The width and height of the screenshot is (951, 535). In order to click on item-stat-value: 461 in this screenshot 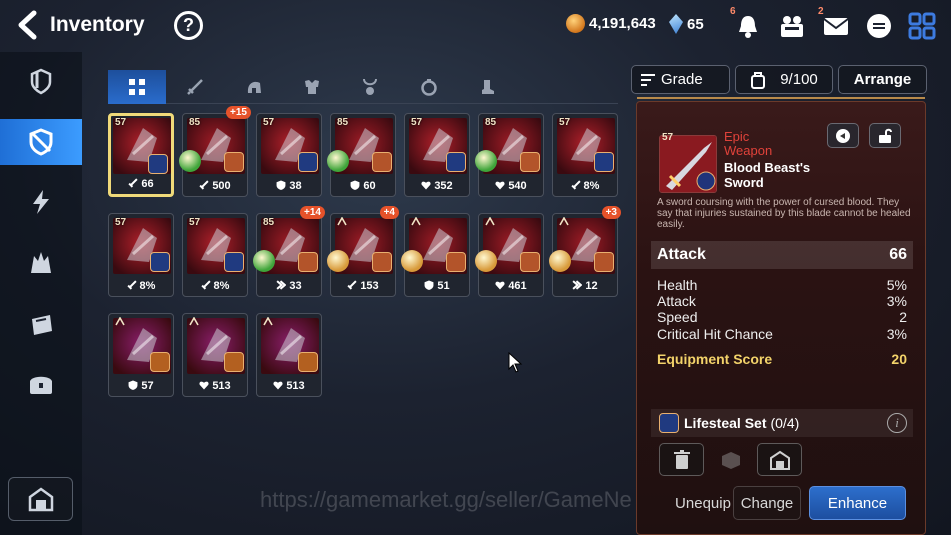, I will do `click(517, 286)`.